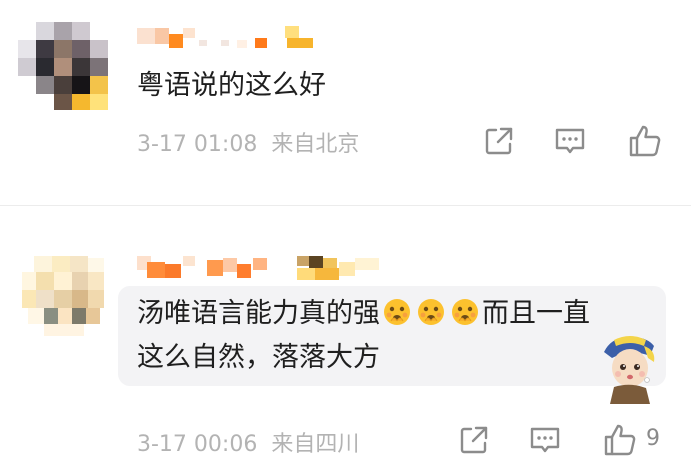  Describe the element at coordinates (315, 444) in the screenshot. I see `comment-location: 来自四川` at that location.